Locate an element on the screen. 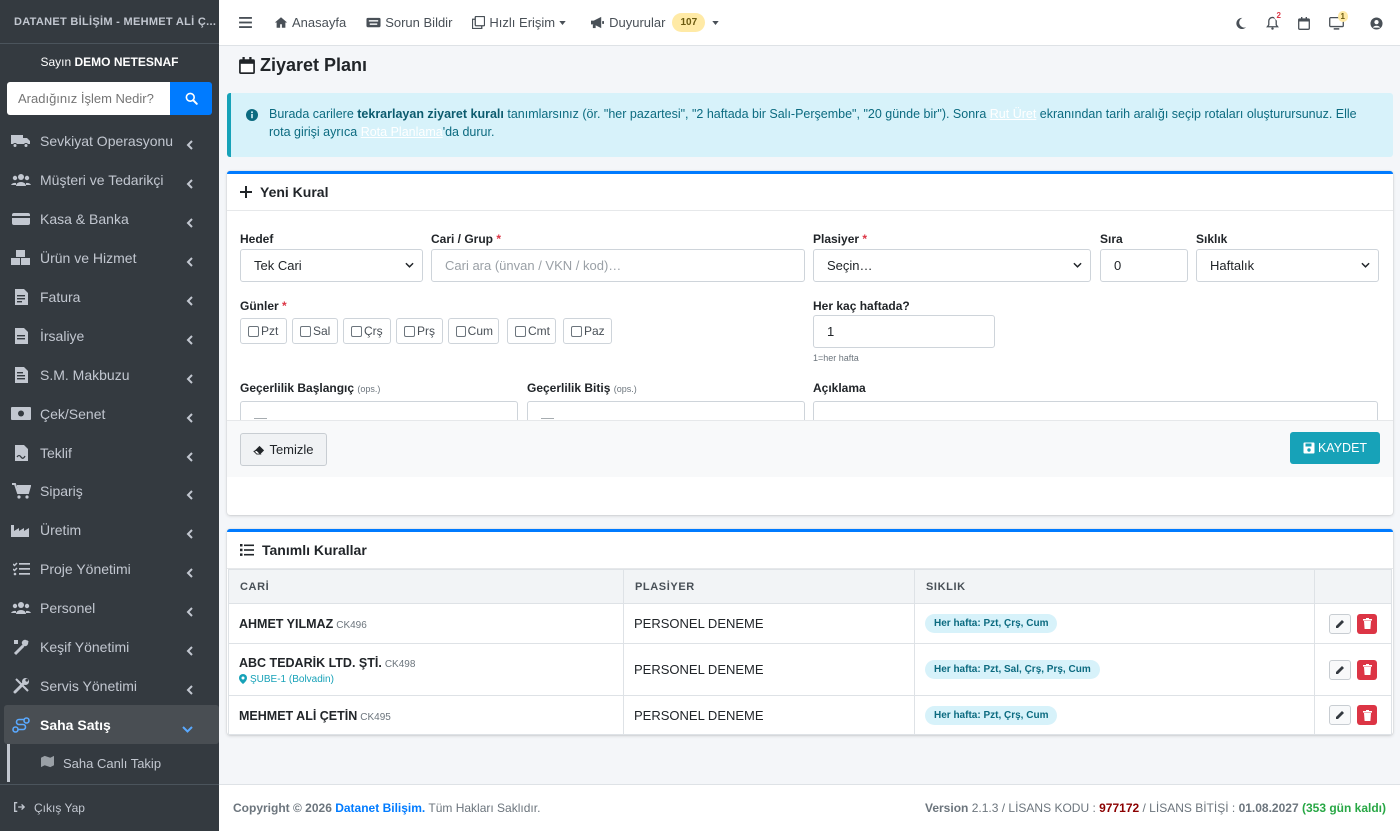 The width and height of the screenshot is (1400, 831). target-select: Tek Cari is located at coordinates (331, 265).